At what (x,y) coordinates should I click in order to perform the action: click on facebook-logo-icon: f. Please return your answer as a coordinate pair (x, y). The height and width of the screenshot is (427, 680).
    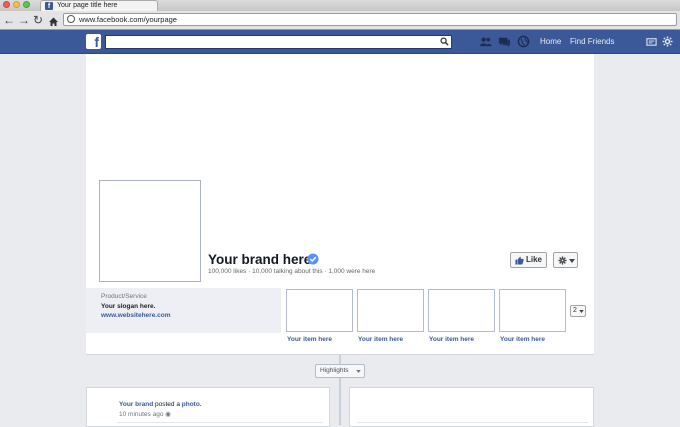
    Looking at the image, I should click on (93, 42).